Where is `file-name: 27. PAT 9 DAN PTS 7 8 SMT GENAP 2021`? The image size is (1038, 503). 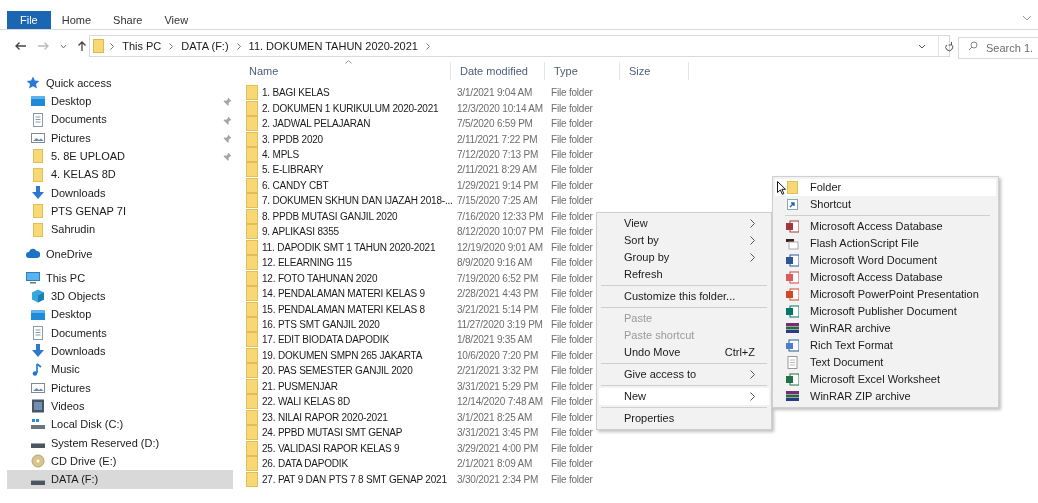 file-name: 27. PAT 9 DAN PTS 7 8 SMT GENAP 2021 is located at coordinates (359, 479).